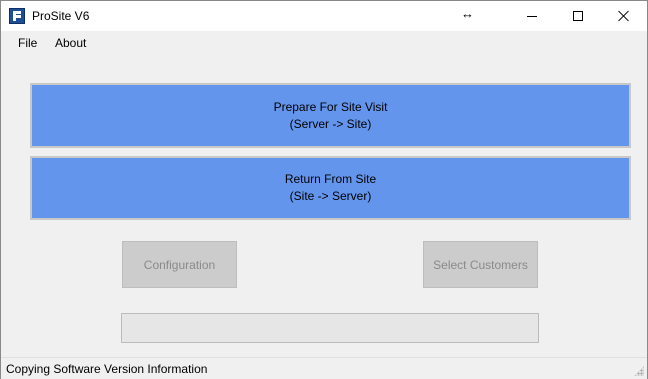  I want to click on maximize-icon, so click(578, 16).